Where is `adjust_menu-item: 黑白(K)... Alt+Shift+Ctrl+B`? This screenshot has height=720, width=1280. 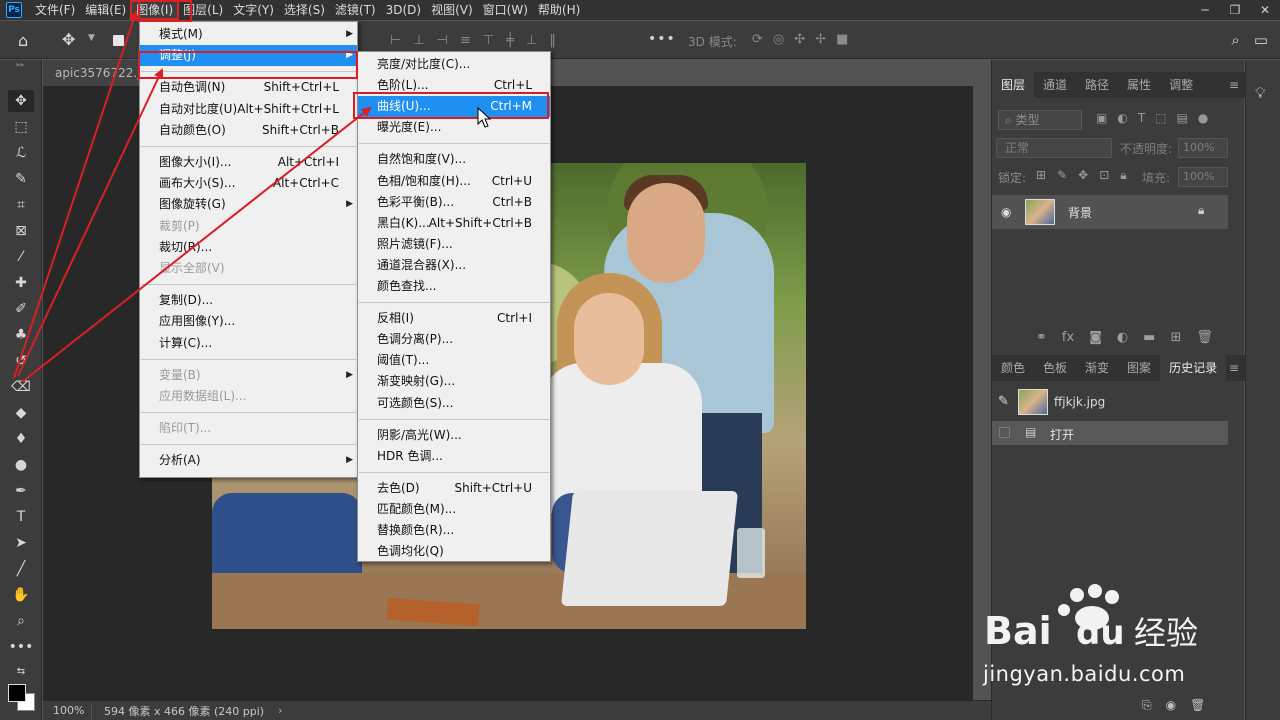 adjust_menu-item: 黑白(K)... Alt+Shift+Ctrl+B is located at coordinates (454, 223).